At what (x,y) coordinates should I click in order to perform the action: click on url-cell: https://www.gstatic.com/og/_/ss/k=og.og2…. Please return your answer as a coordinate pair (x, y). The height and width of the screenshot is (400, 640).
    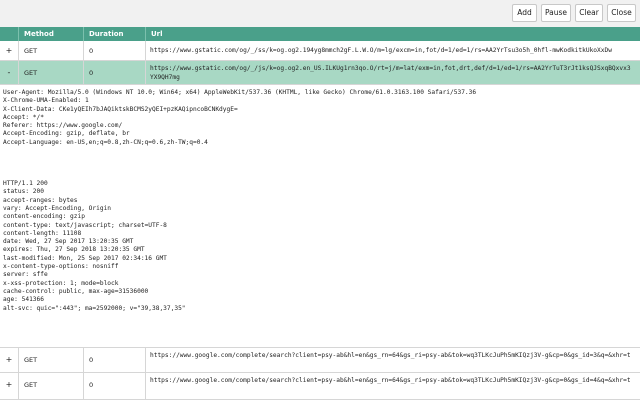
    Looking at the image, I should click on (392, 50).